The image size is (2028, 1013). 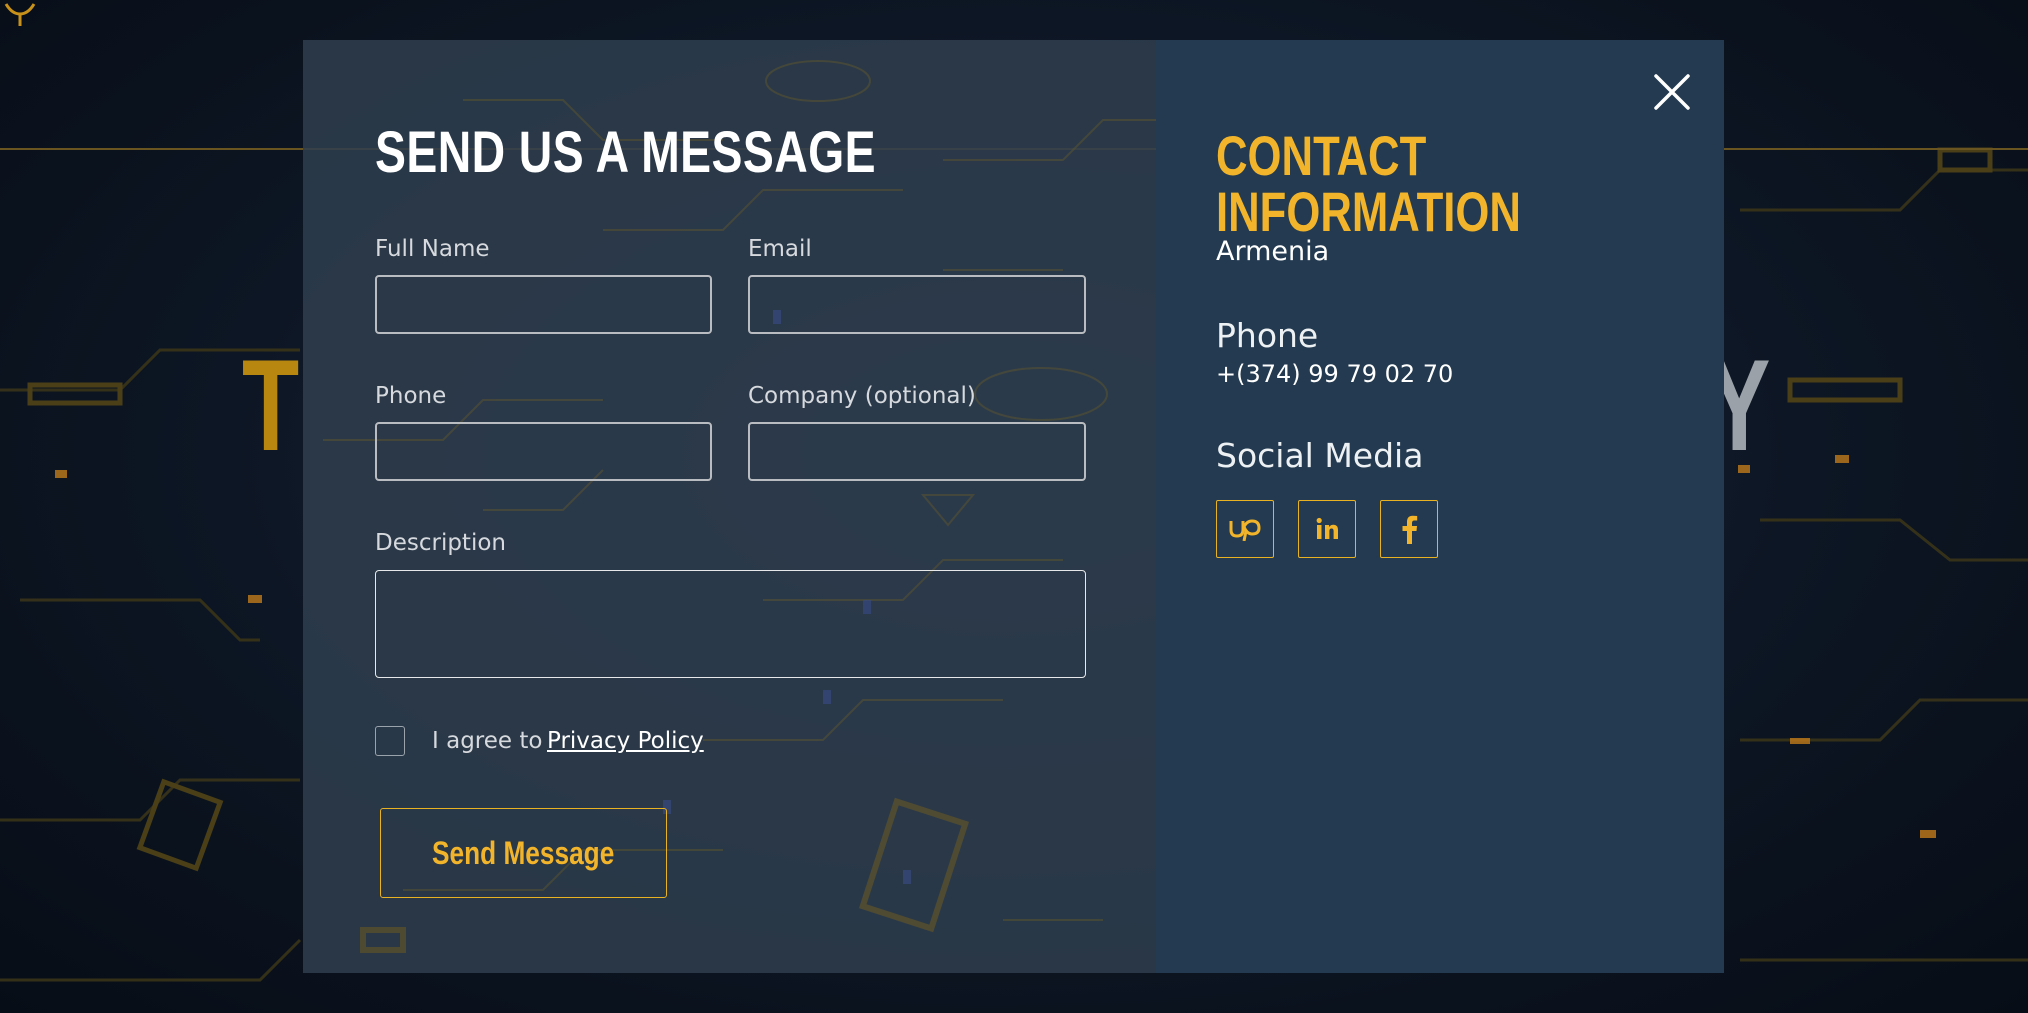 I want to click on send-message-button: Send Message, so click(x=523, y=853).